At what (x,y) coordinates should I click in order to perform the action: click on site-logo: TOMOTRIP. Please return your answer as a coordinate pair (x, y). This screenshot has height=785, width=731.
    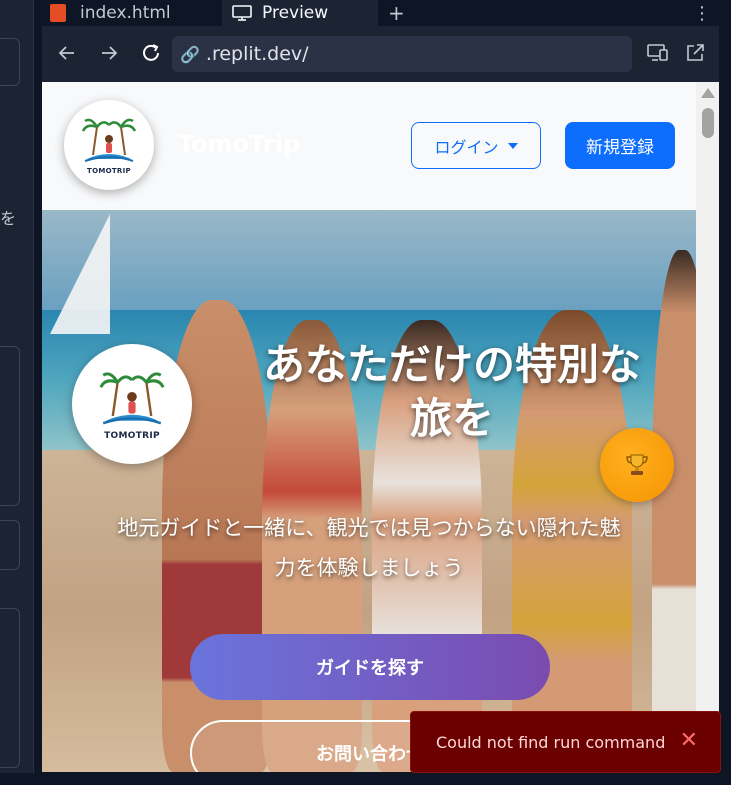
    Looking at the image, I should click on (109, 145).